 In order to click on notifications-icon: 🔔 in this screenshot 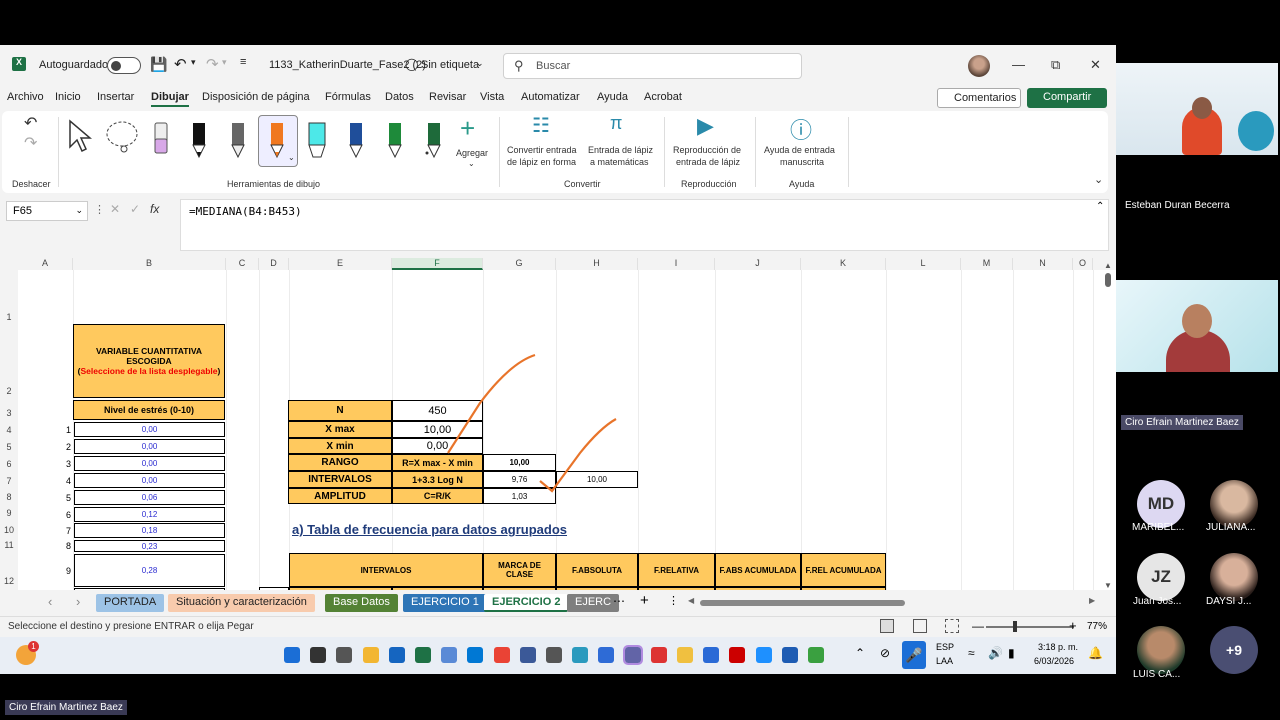, I will do `click(1095, 653)`.